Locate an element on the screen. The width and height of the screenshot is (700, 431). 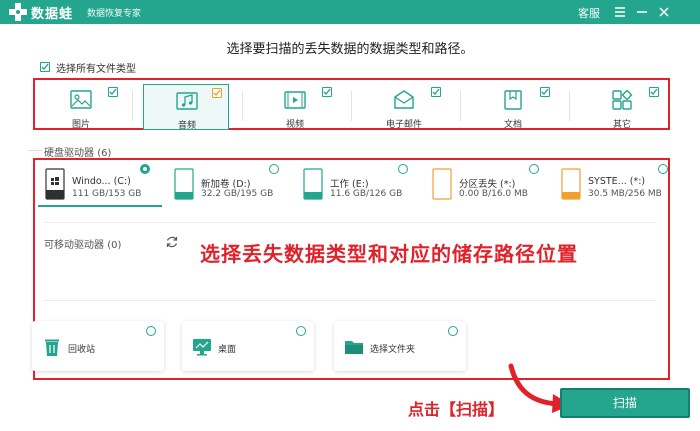
drive-lost-radio is located at coordinates (534, 169).